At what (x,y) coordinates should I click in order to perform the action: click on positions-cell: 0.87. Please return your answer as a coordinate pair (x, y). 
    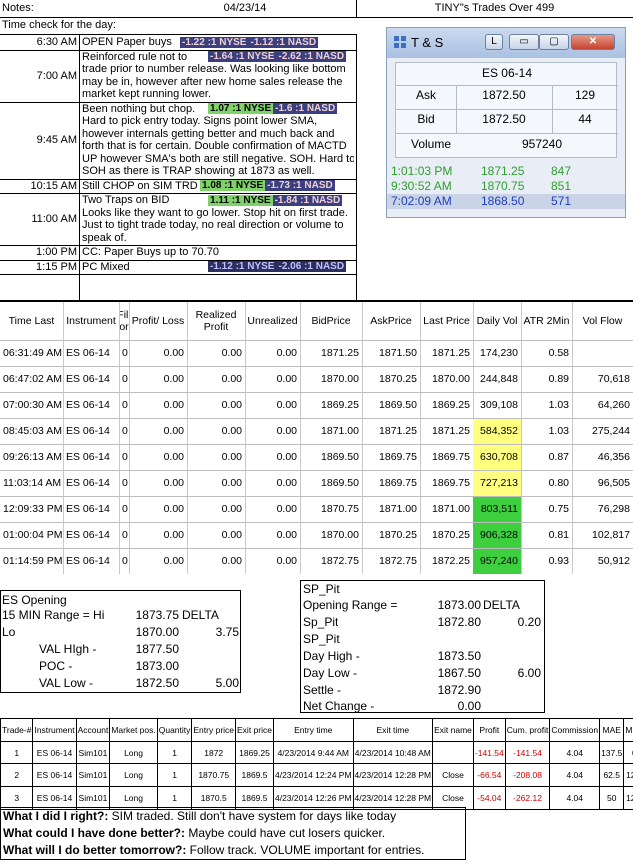
    Looking at the image, I should click on (558, 457).